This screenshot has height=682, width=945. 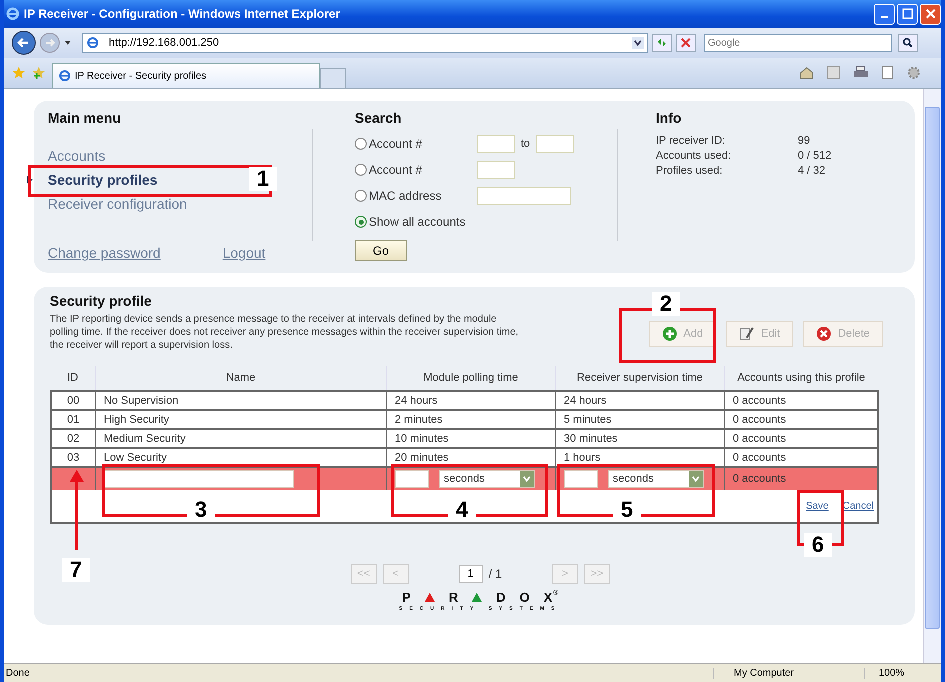 What do you see at coordinates (406, 597) in the screenshot?
I see `logo-letter: P` at bounding box center [406, 597].